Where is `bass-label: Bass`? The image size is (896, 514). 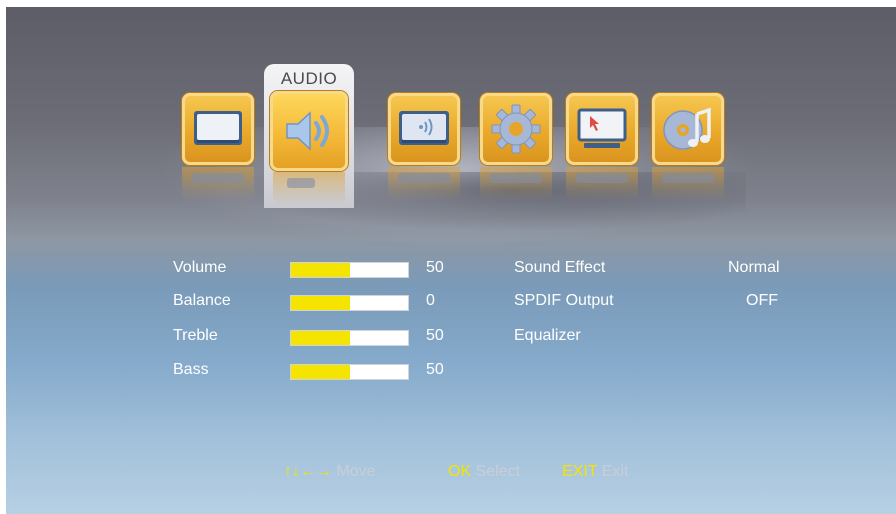
bass-label: Bass is located at coordinates (191, 370).